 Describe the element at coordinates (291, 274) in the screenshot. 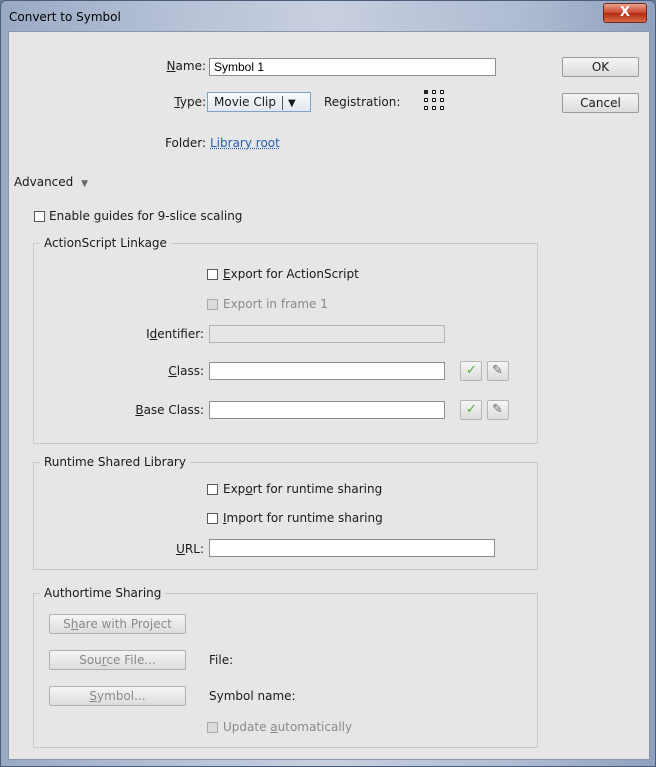

I see `export-actionscript-label: Export for ActionScript` at that location.